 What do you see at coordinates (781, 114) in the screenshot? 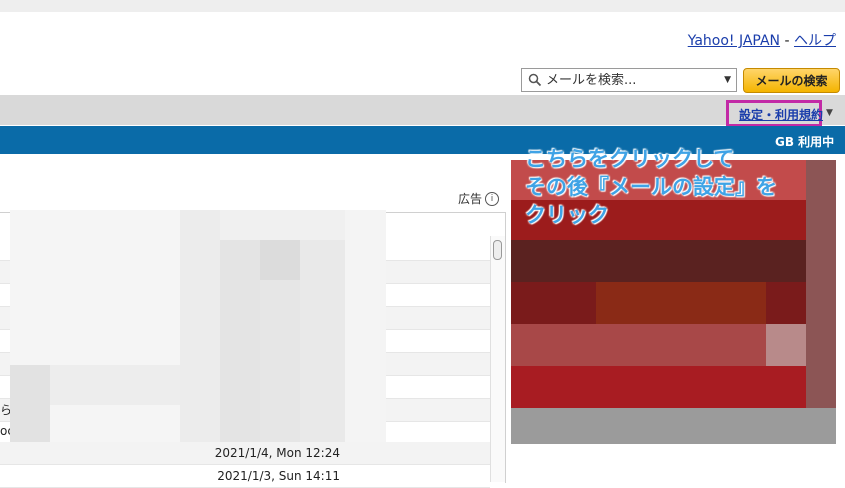
I see `settings-terms-link: 設定・利用規約` at bounding box center [781, 114].